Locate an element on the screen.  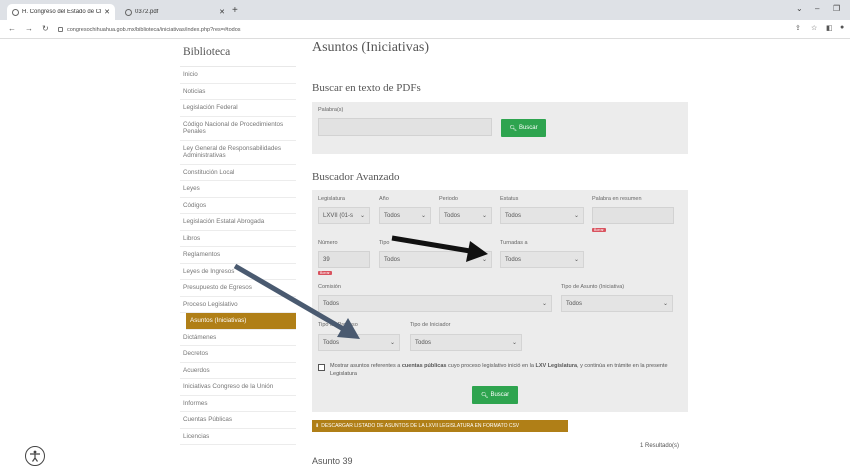
back-icon: ← is located at coordinates (12, 28).